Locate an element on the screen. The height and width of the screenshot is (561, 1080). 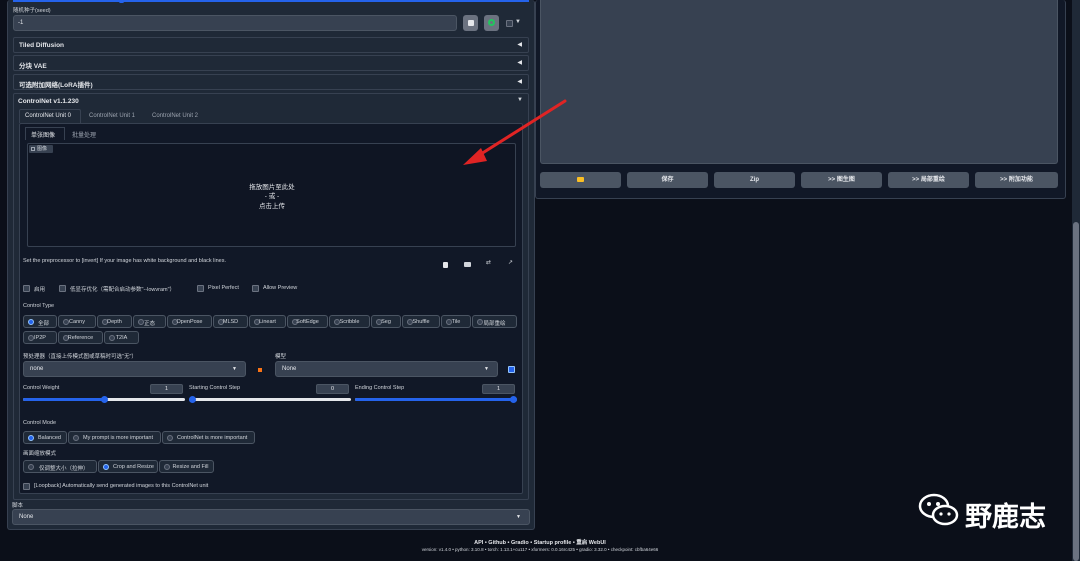
control-type-option: 全部 is located at coordinates (40, 321).